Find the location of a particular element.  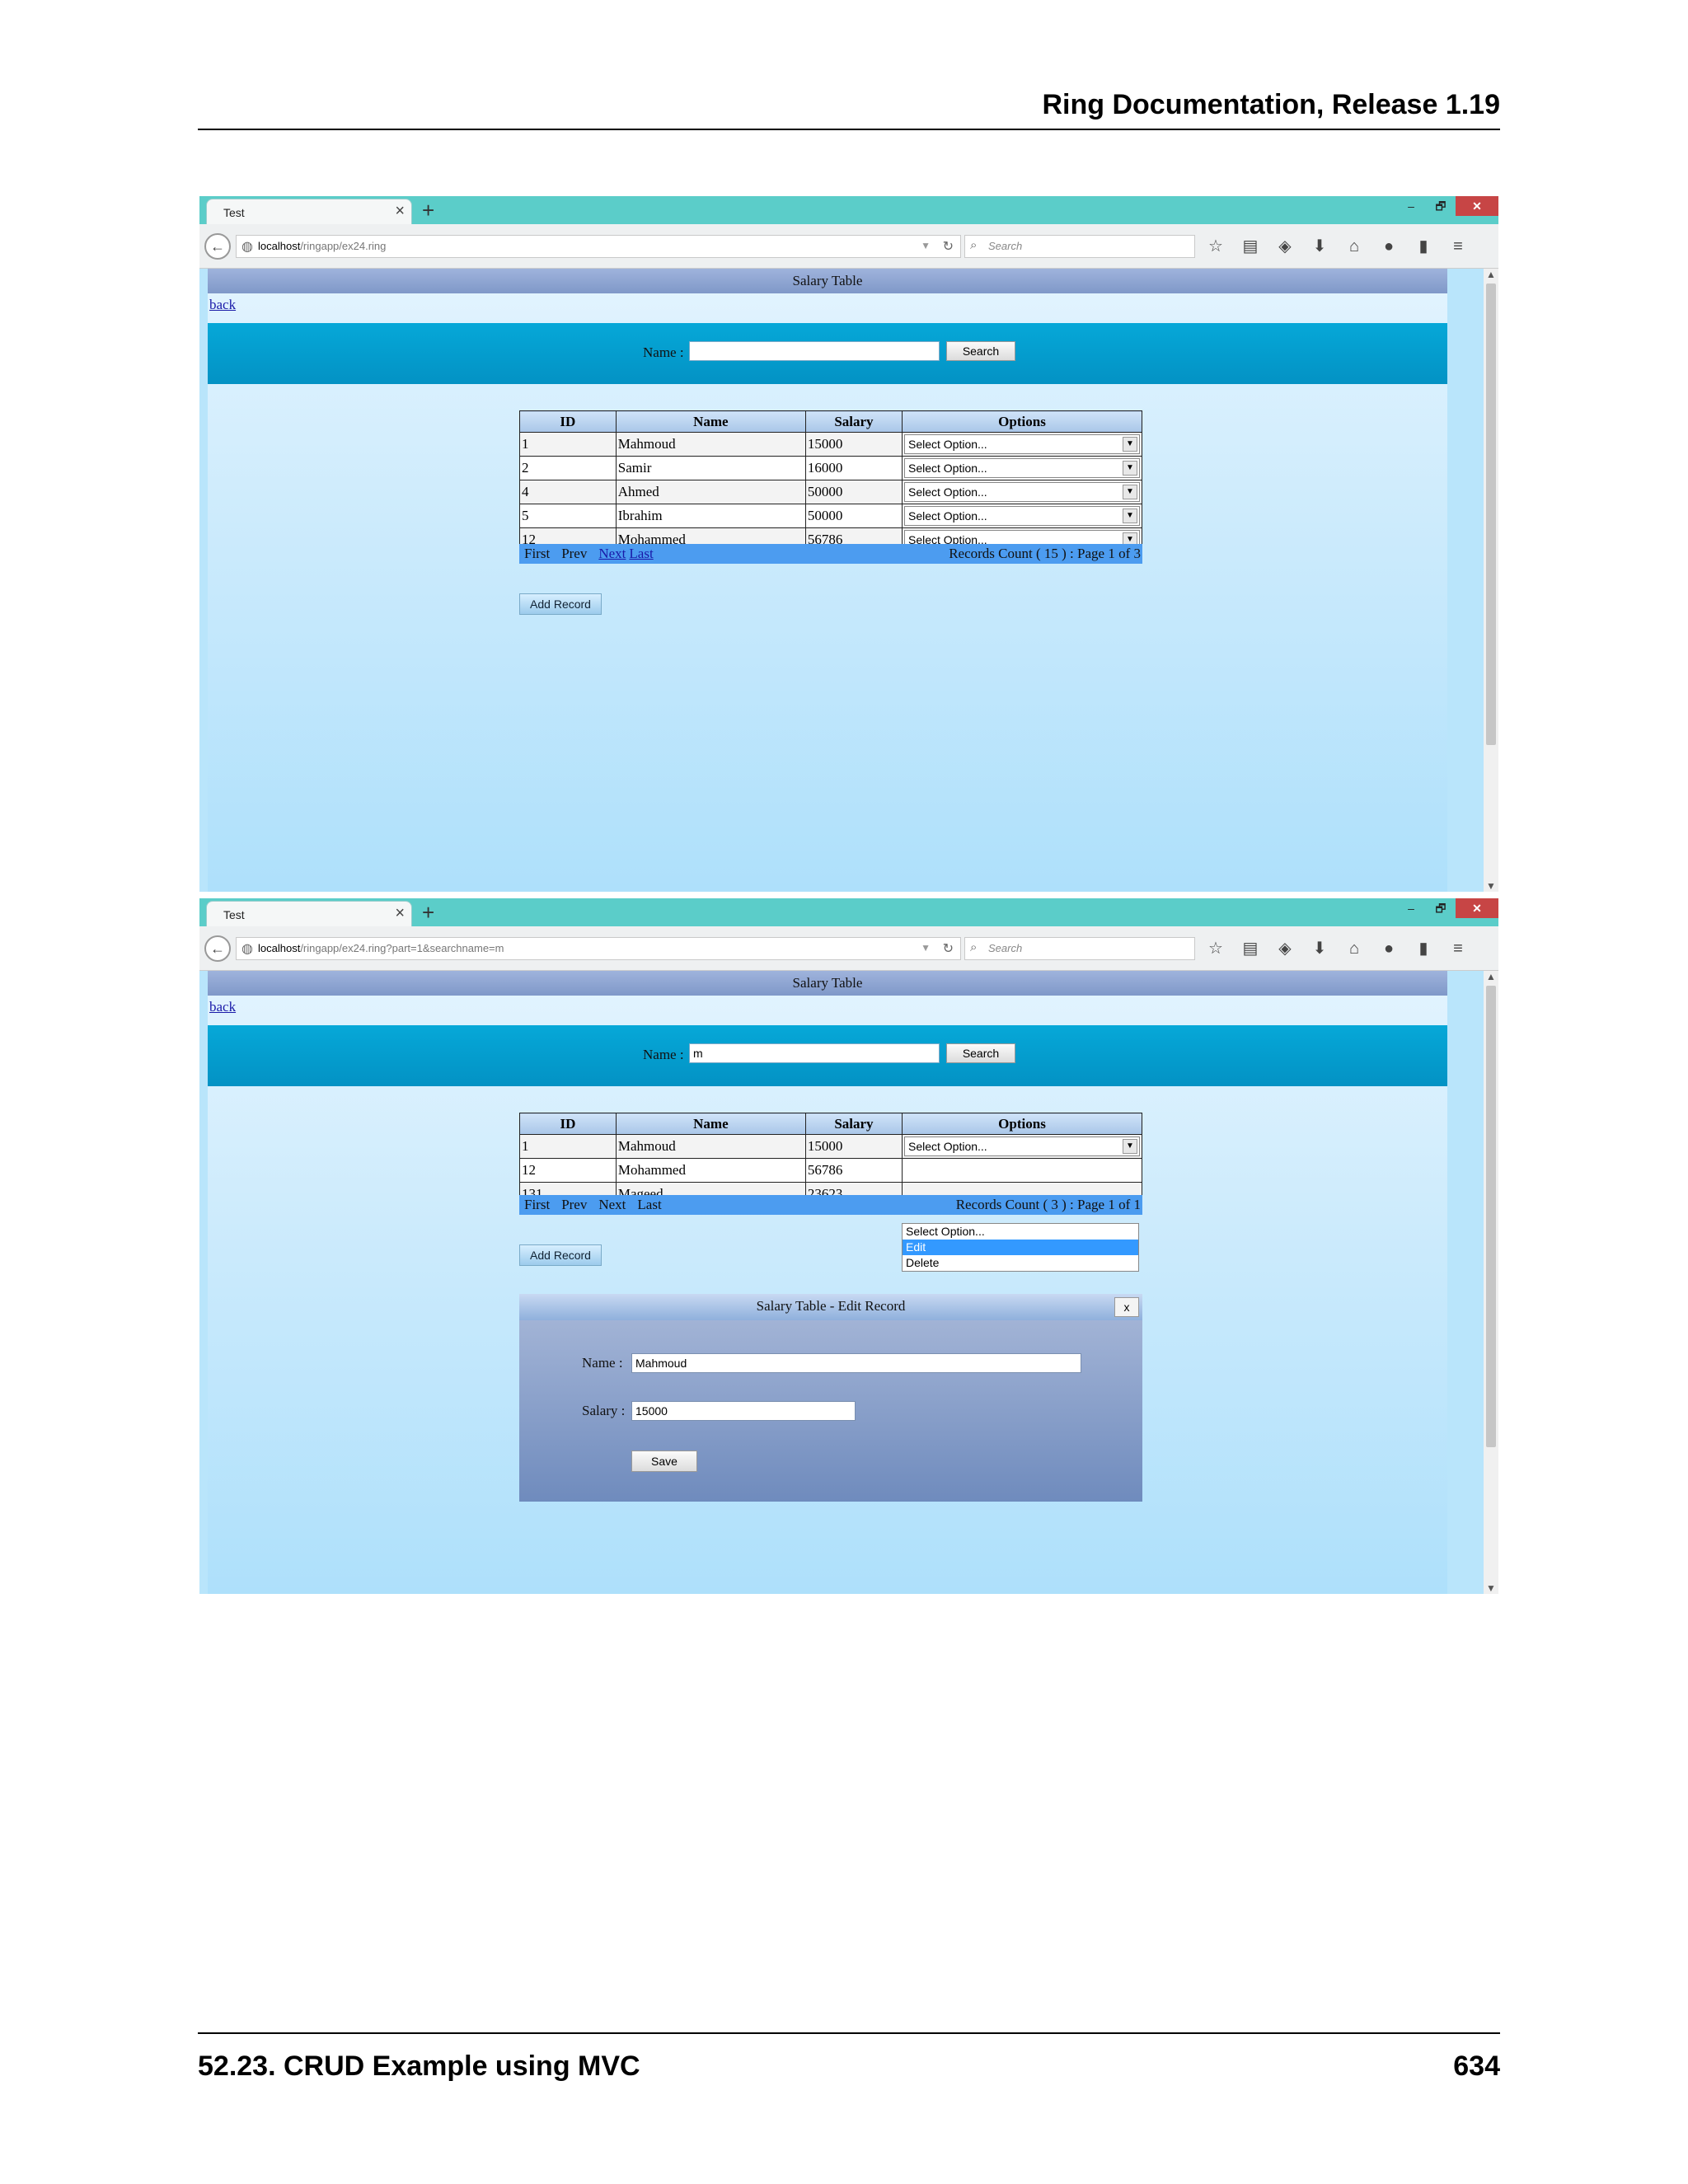

dropdown-option-edit: Edit is located at coordinates (1021, 1247).